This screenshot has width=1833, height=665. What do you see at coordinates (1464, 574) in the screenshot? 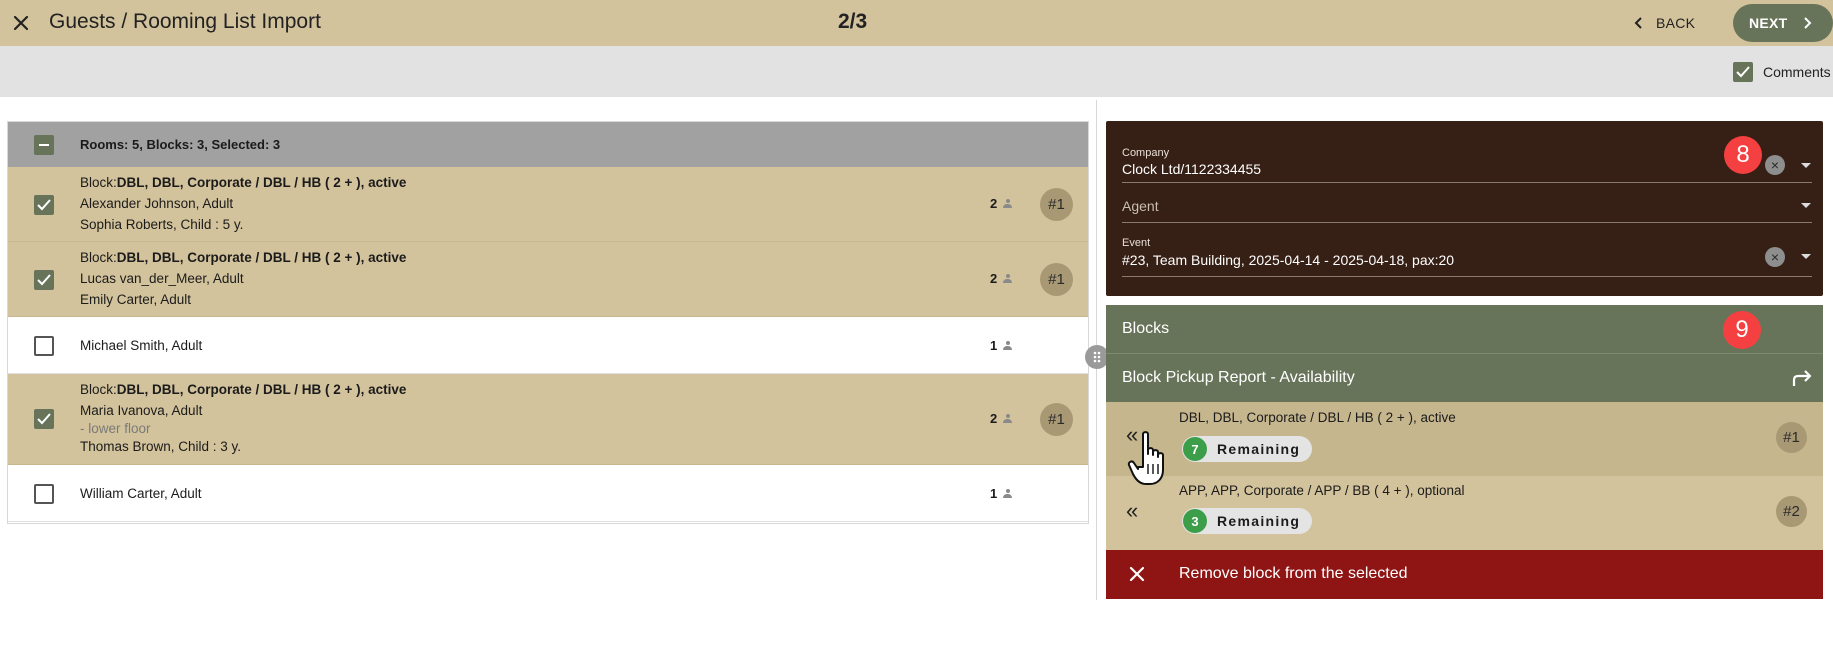
I see `remove-block-button: Remove block from the selected` at bounding box center [1464, 574].